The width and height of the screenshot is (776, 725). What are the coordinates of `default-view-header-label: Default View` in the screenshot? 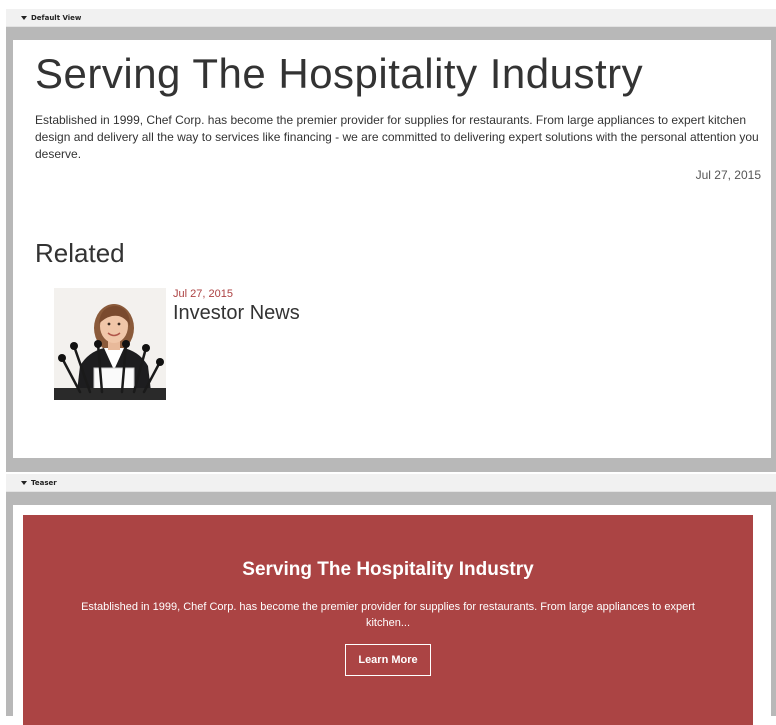 It's located at (56, 17).